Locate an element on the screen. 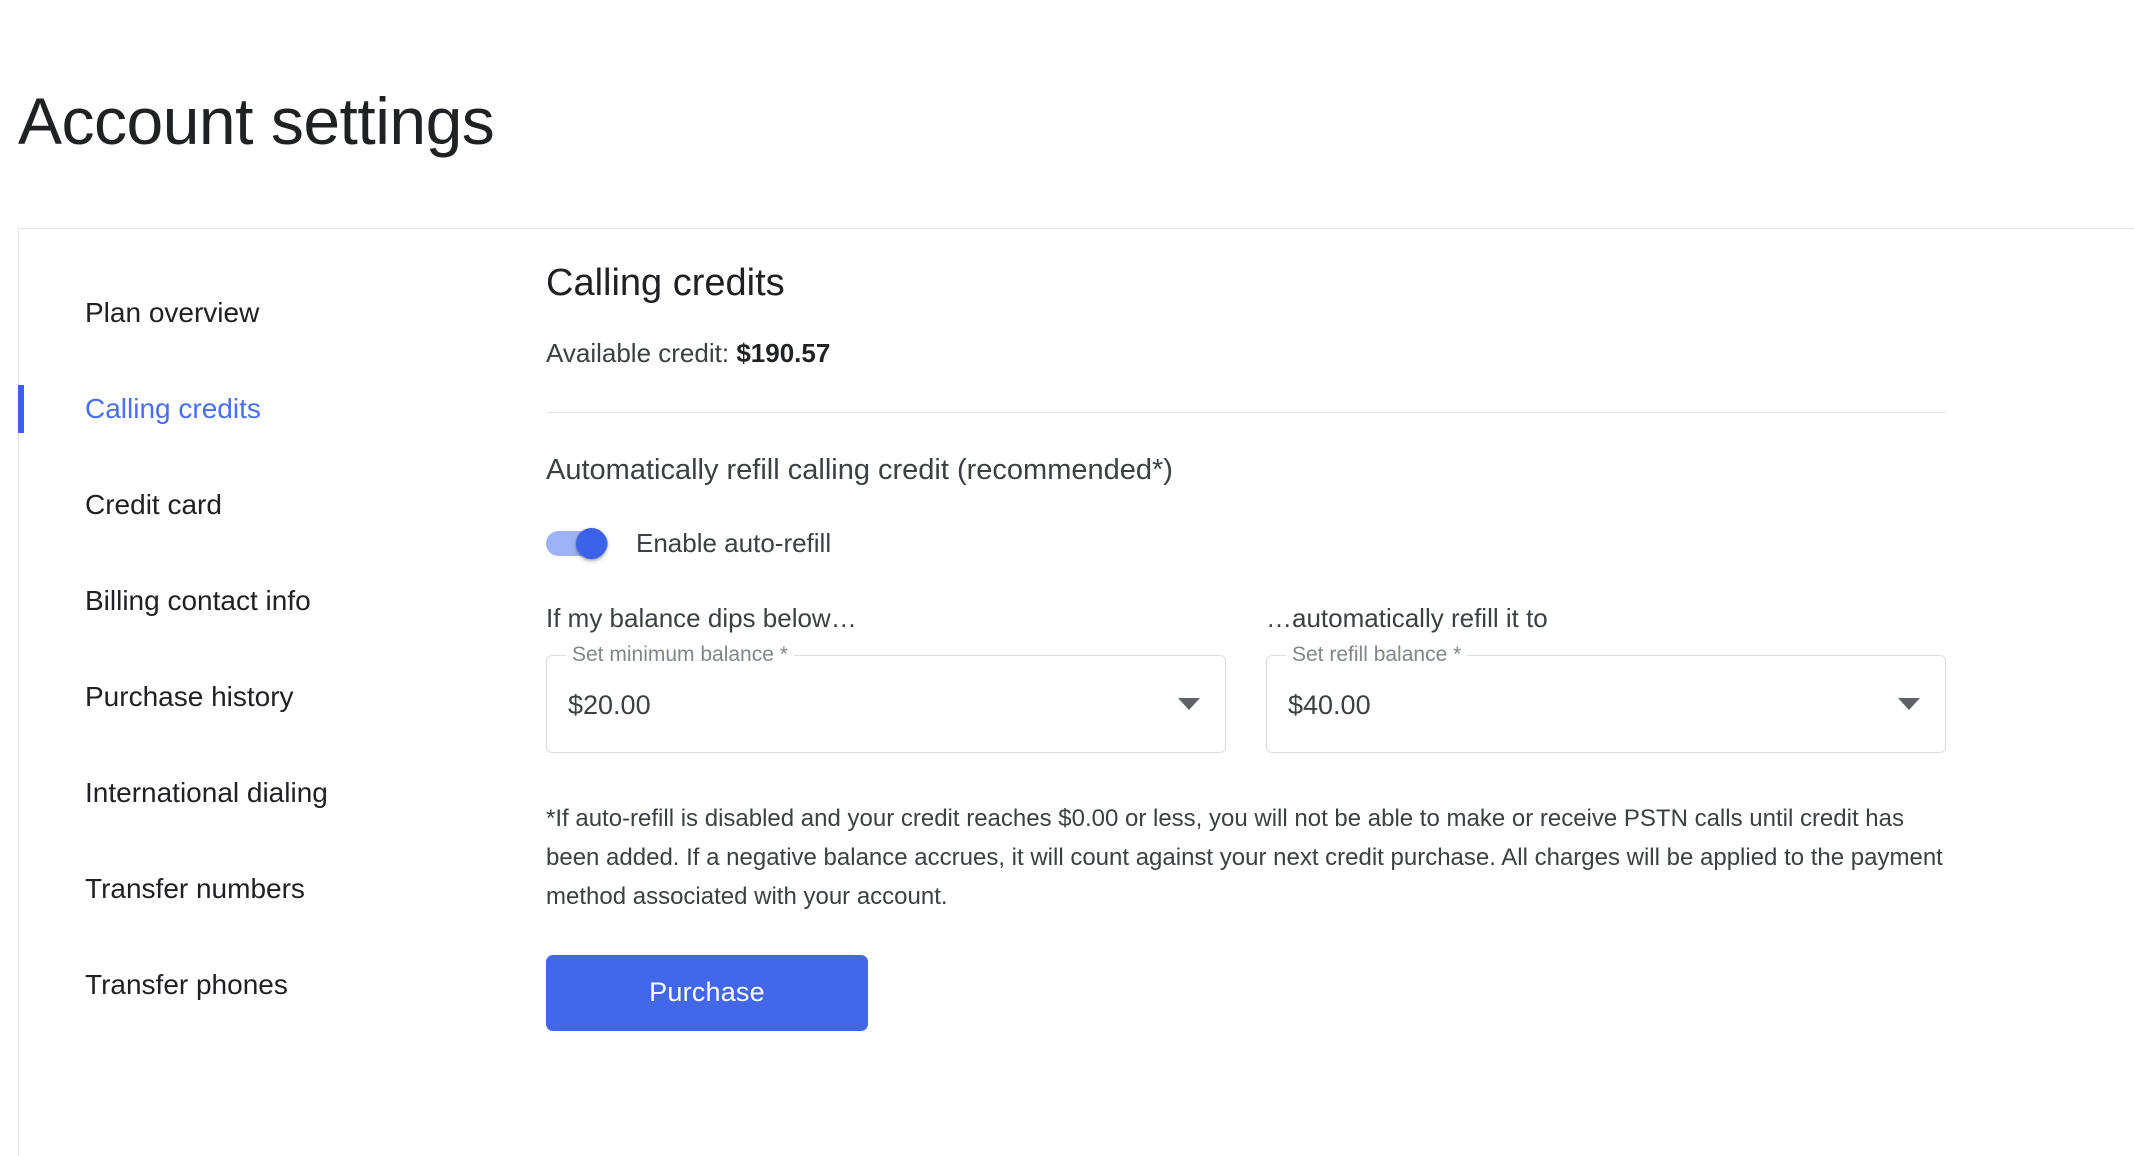 The image size is (2134, 1156). refill-balance-caption: …automatically refill it to is located at coordinates (1407, 618).